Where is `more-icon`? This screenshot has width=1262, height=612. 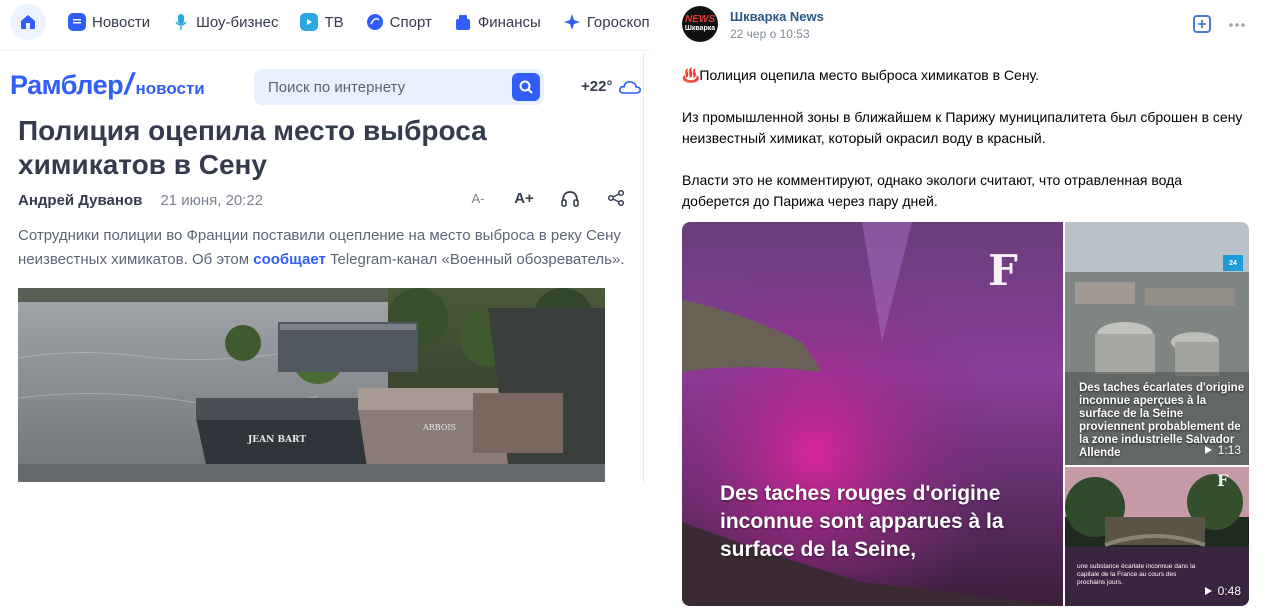 more-icon is located at coordinates (1237, 25).